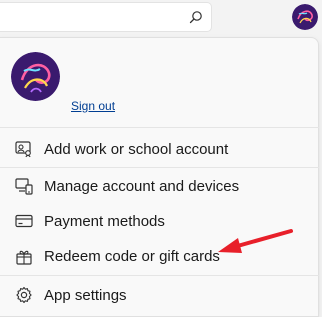 This screenshot has height=317, width=322. I want to click on sign-out-link: Sign out, so click(93, 106).